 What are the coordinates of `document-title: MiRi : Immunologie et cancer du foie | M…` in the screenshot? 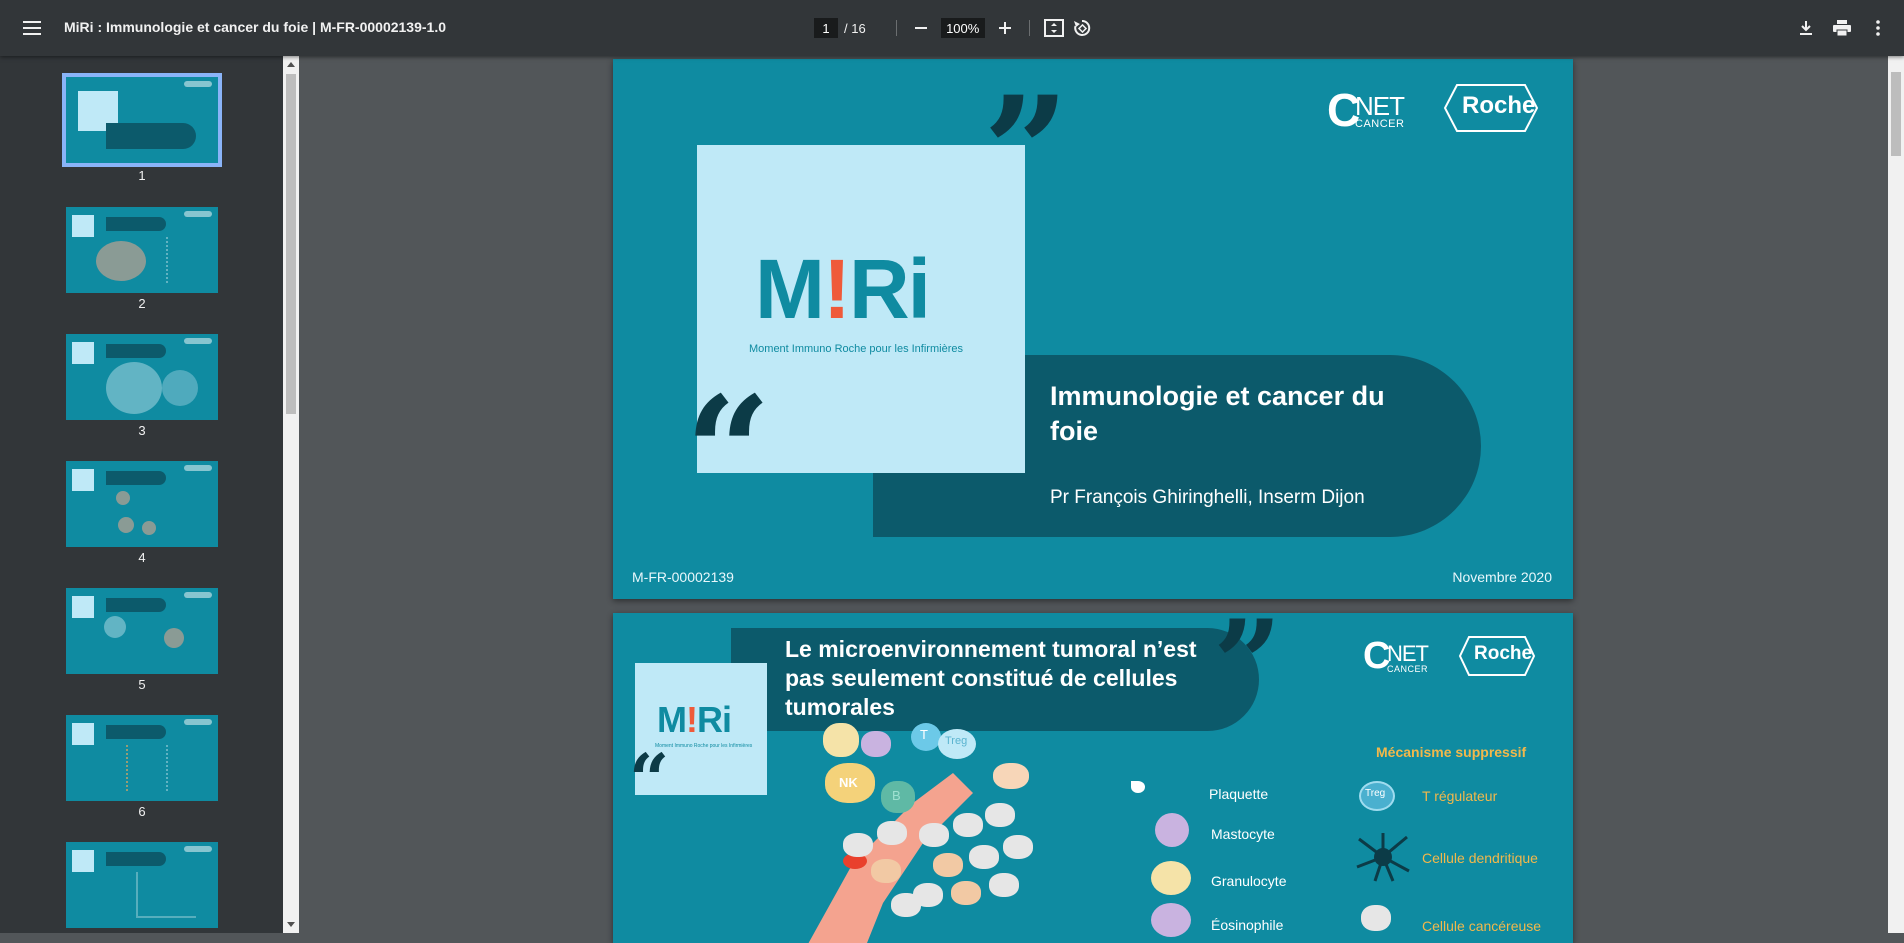 It's located at (255, 27).